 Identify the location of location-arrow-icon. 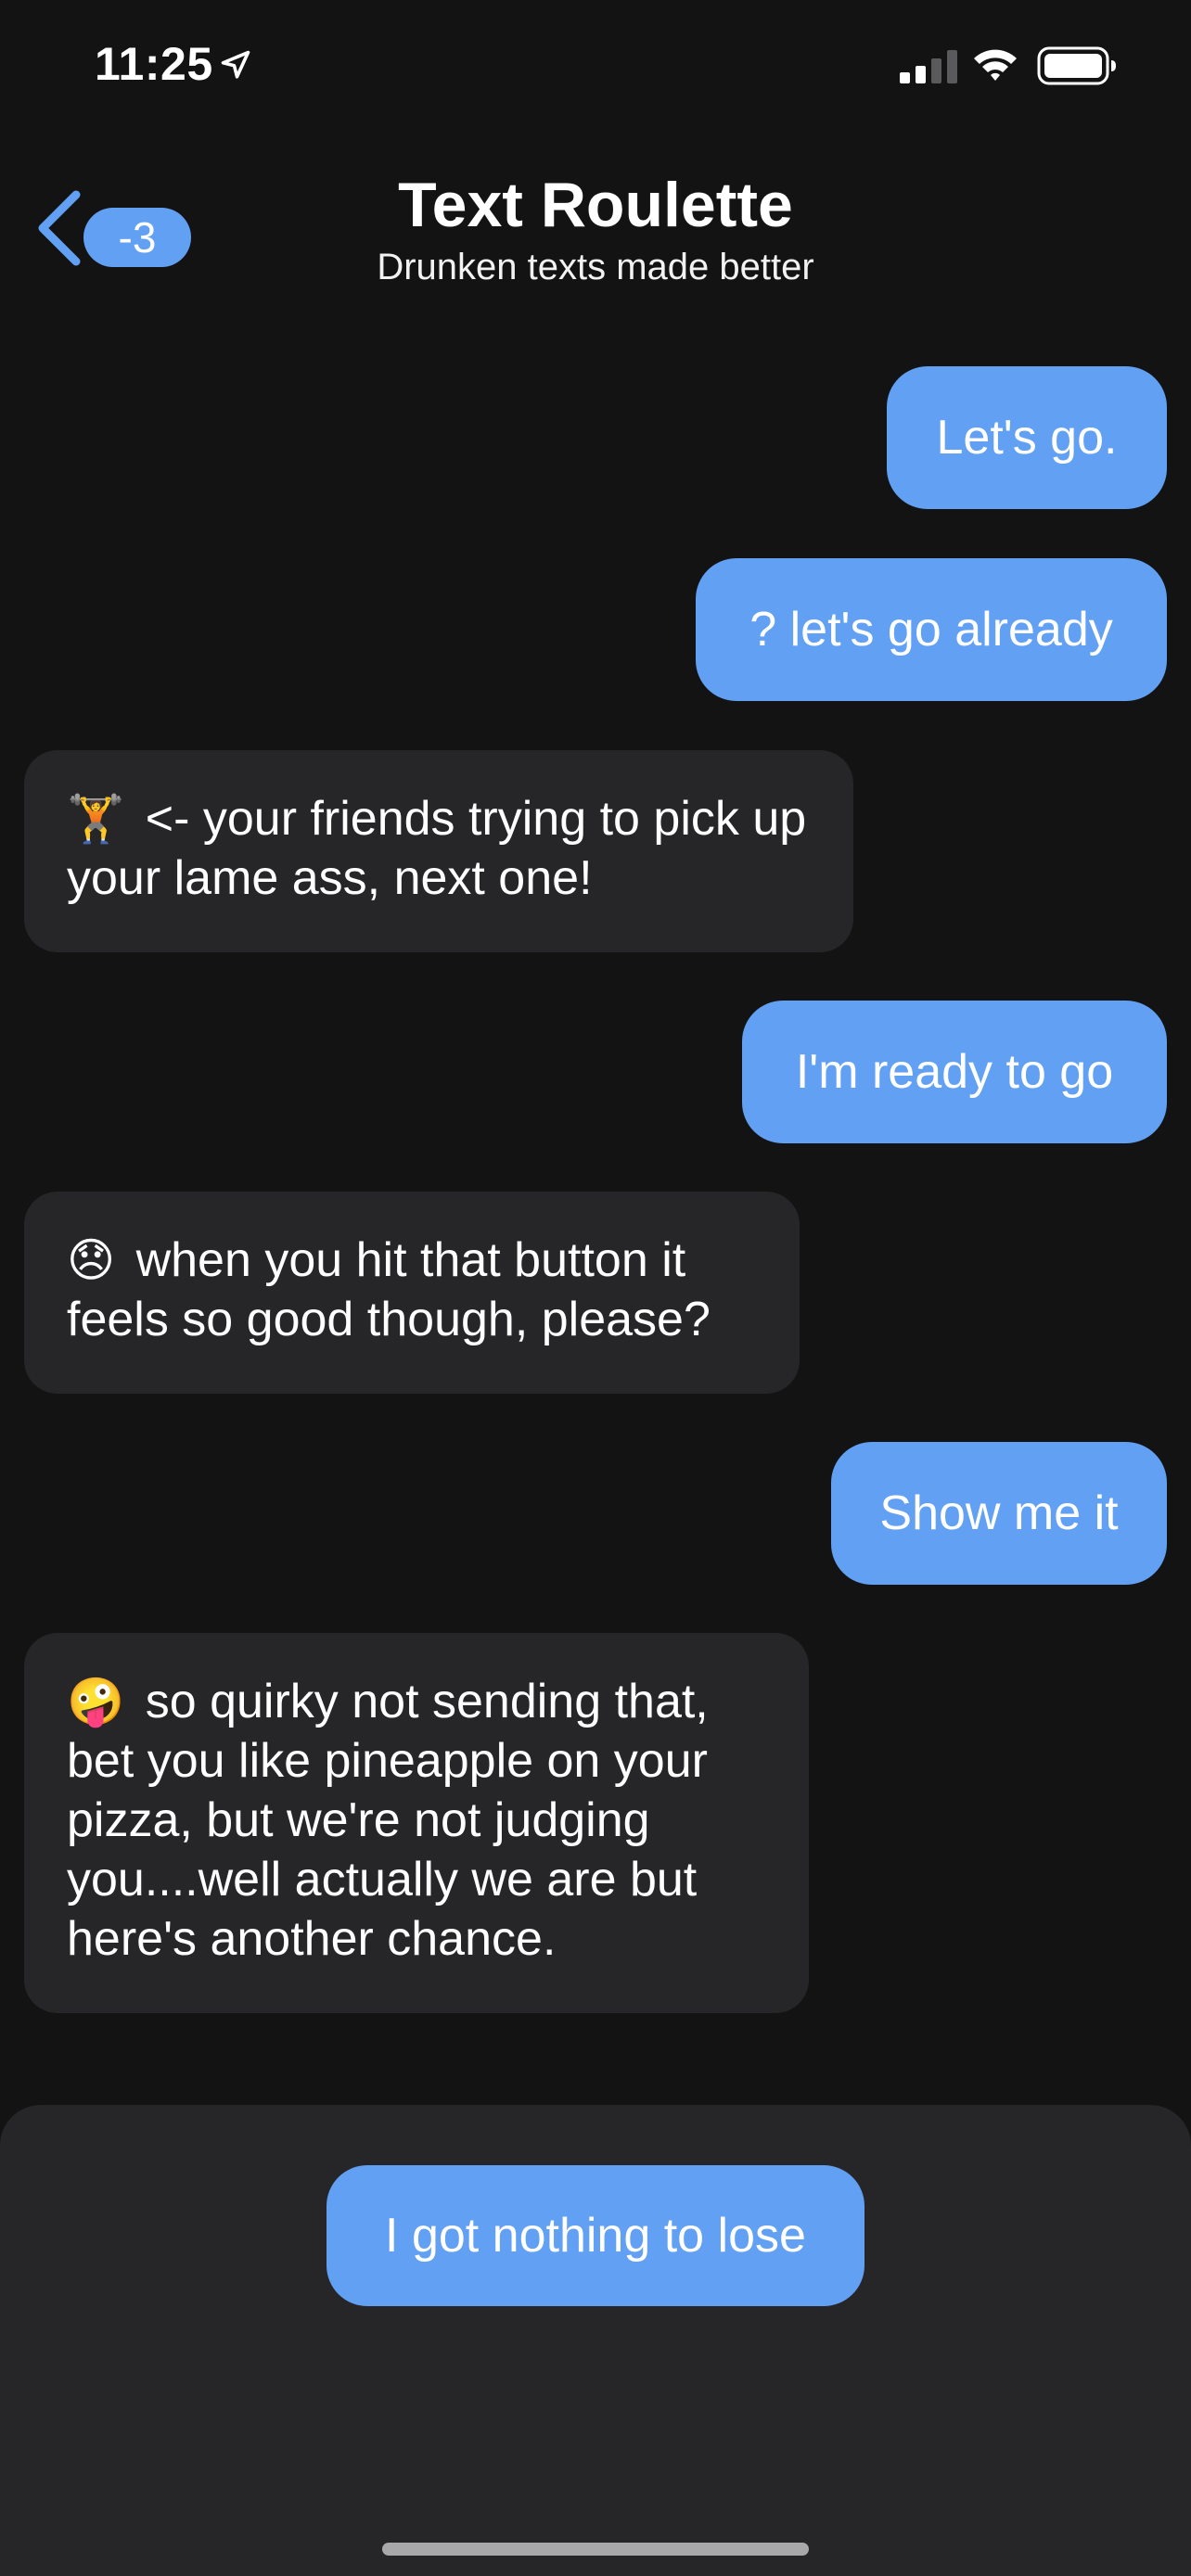
(235, 64).